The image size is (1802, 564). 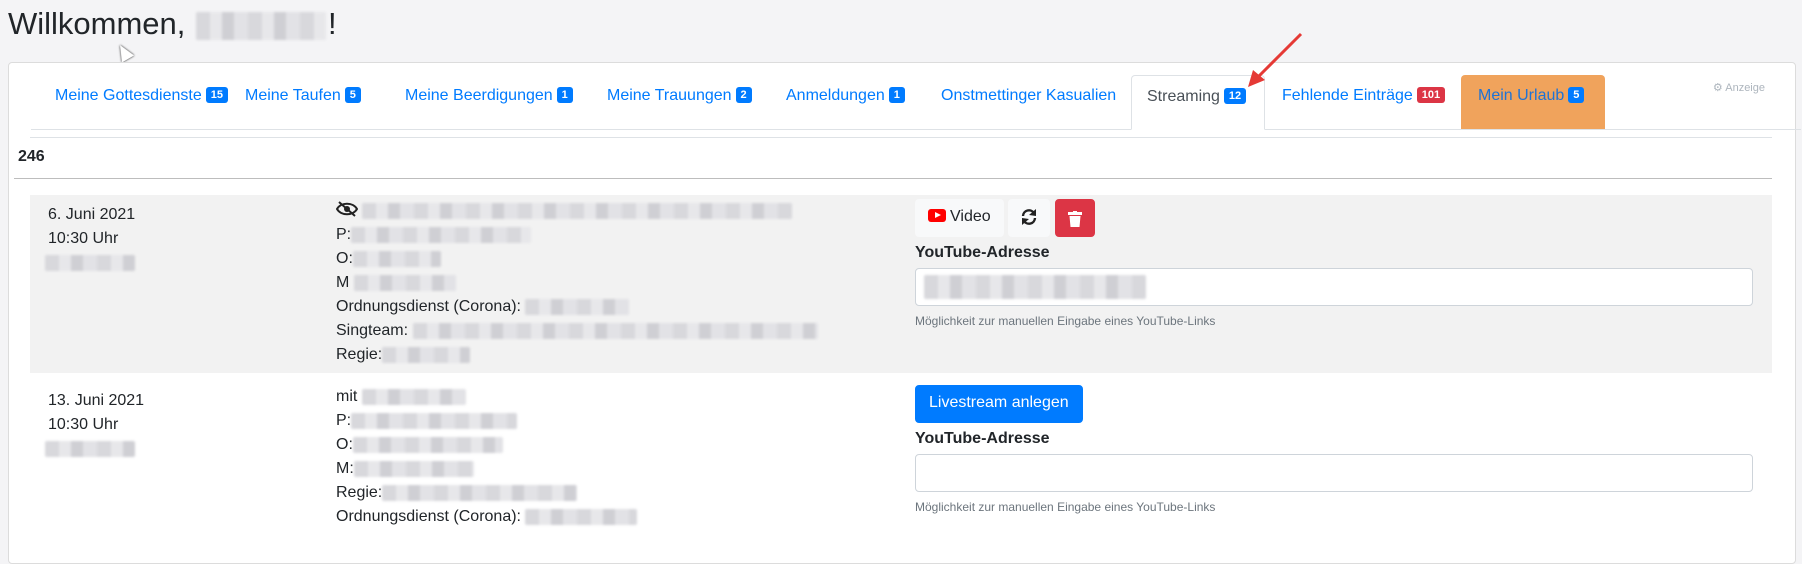 What do you see at coordinates (743, 95) in the screenshot?
I see `tab-badge: 2` at bounding box center [743, 95].